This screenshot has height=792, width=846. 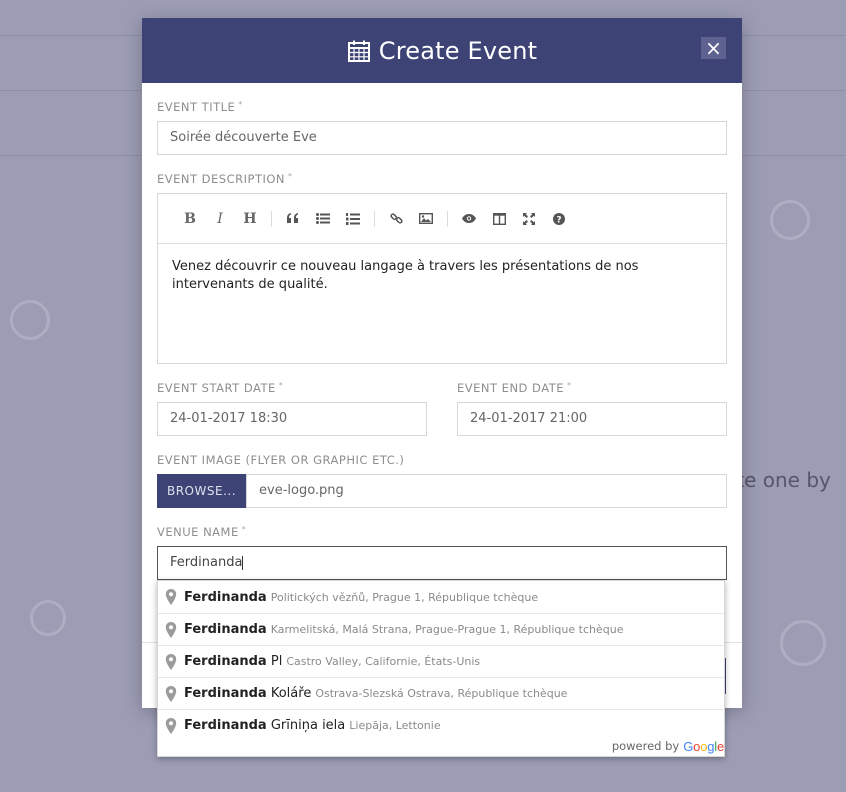 I want to click on eye-icon, so click(x=469, y=218).